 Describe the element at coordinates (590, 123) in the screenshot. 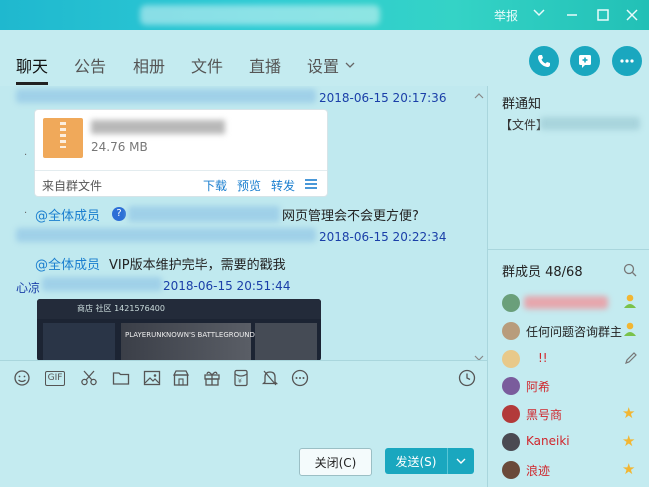

I see `notice-obscured-text` at that location.